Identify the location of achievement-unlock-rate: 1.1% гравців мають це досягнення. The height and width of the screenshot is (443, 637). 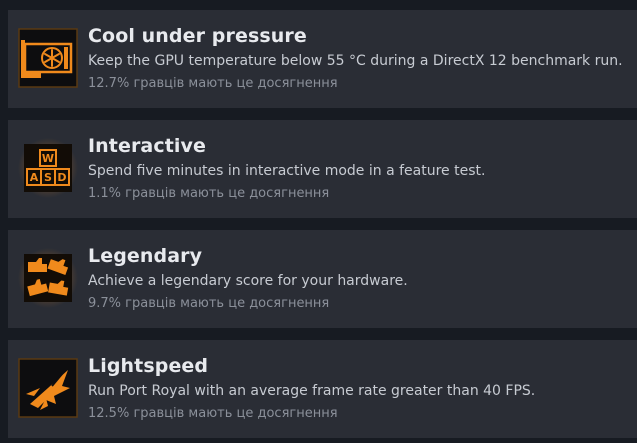
(208, 193).